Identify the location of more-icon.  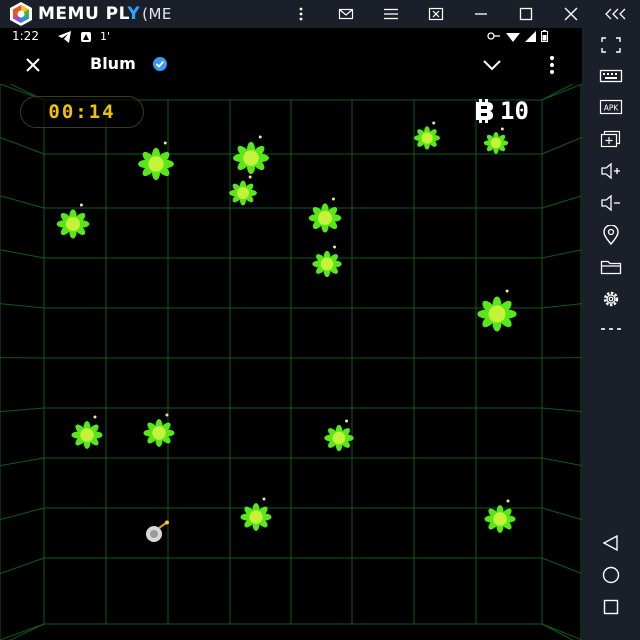
(611, 329).